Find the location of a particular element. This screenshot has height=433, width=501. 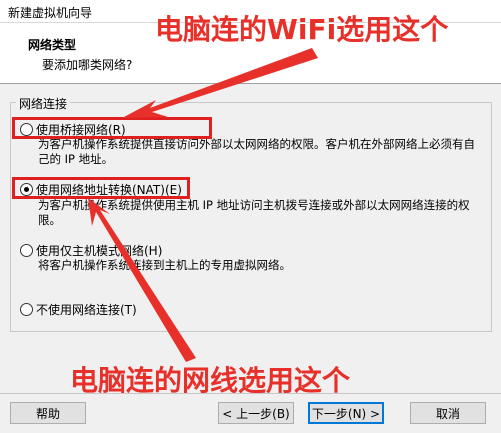

footer-separator is located at coordinates (250, 393).